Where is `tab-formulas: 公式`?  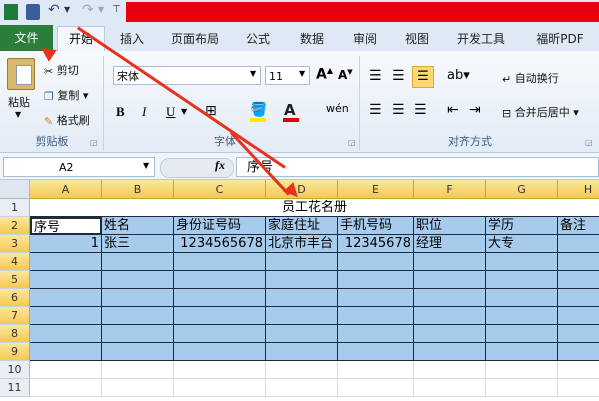
tab-formulas: 公式 is located at coordinates (258, 39).